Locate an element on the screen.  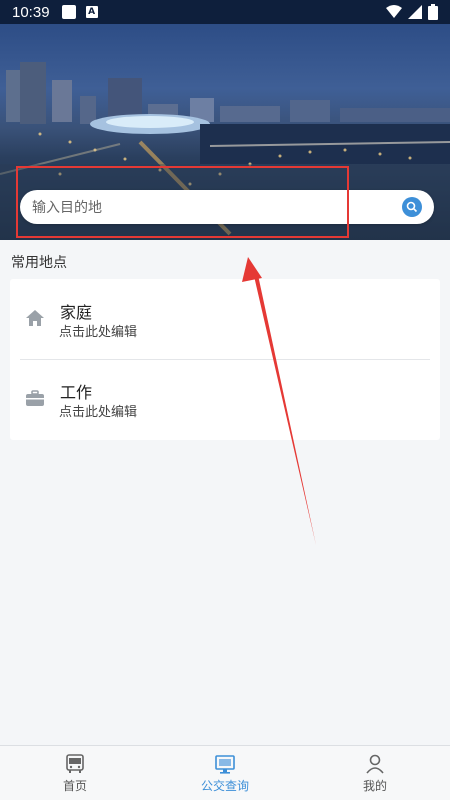
section-title: 常用地点 is located at coordinates (39, 263).